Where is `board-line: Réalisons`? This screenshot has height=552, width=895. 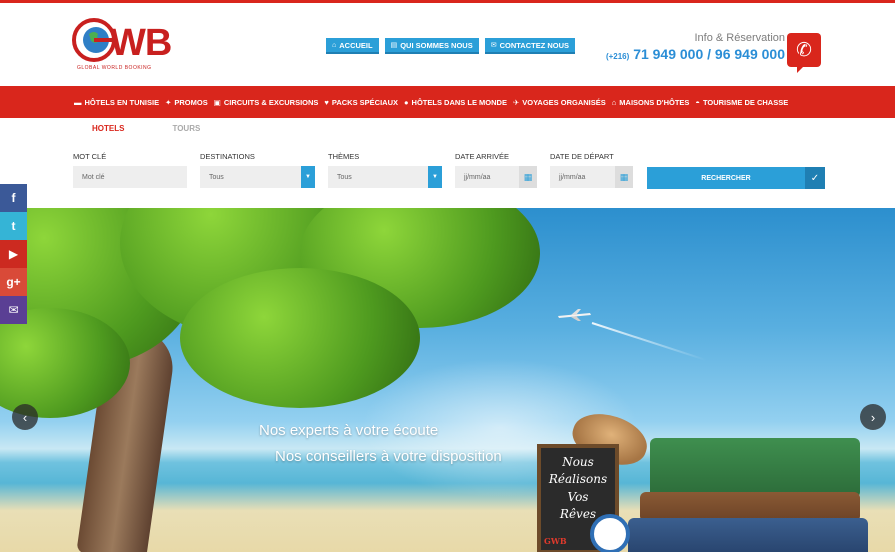
board-line: Réalisons is located at coordinates (578, 479).